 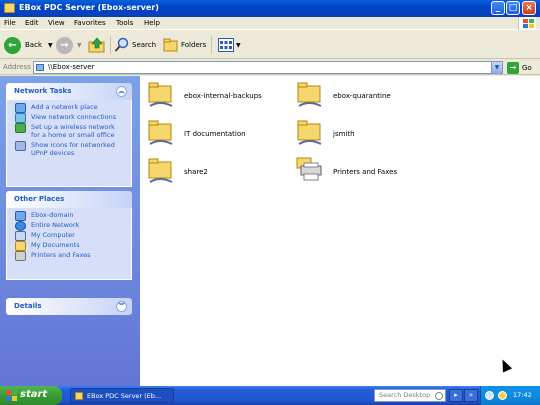 I want to click on folders-label: Folders, so click(x=194, y=45).